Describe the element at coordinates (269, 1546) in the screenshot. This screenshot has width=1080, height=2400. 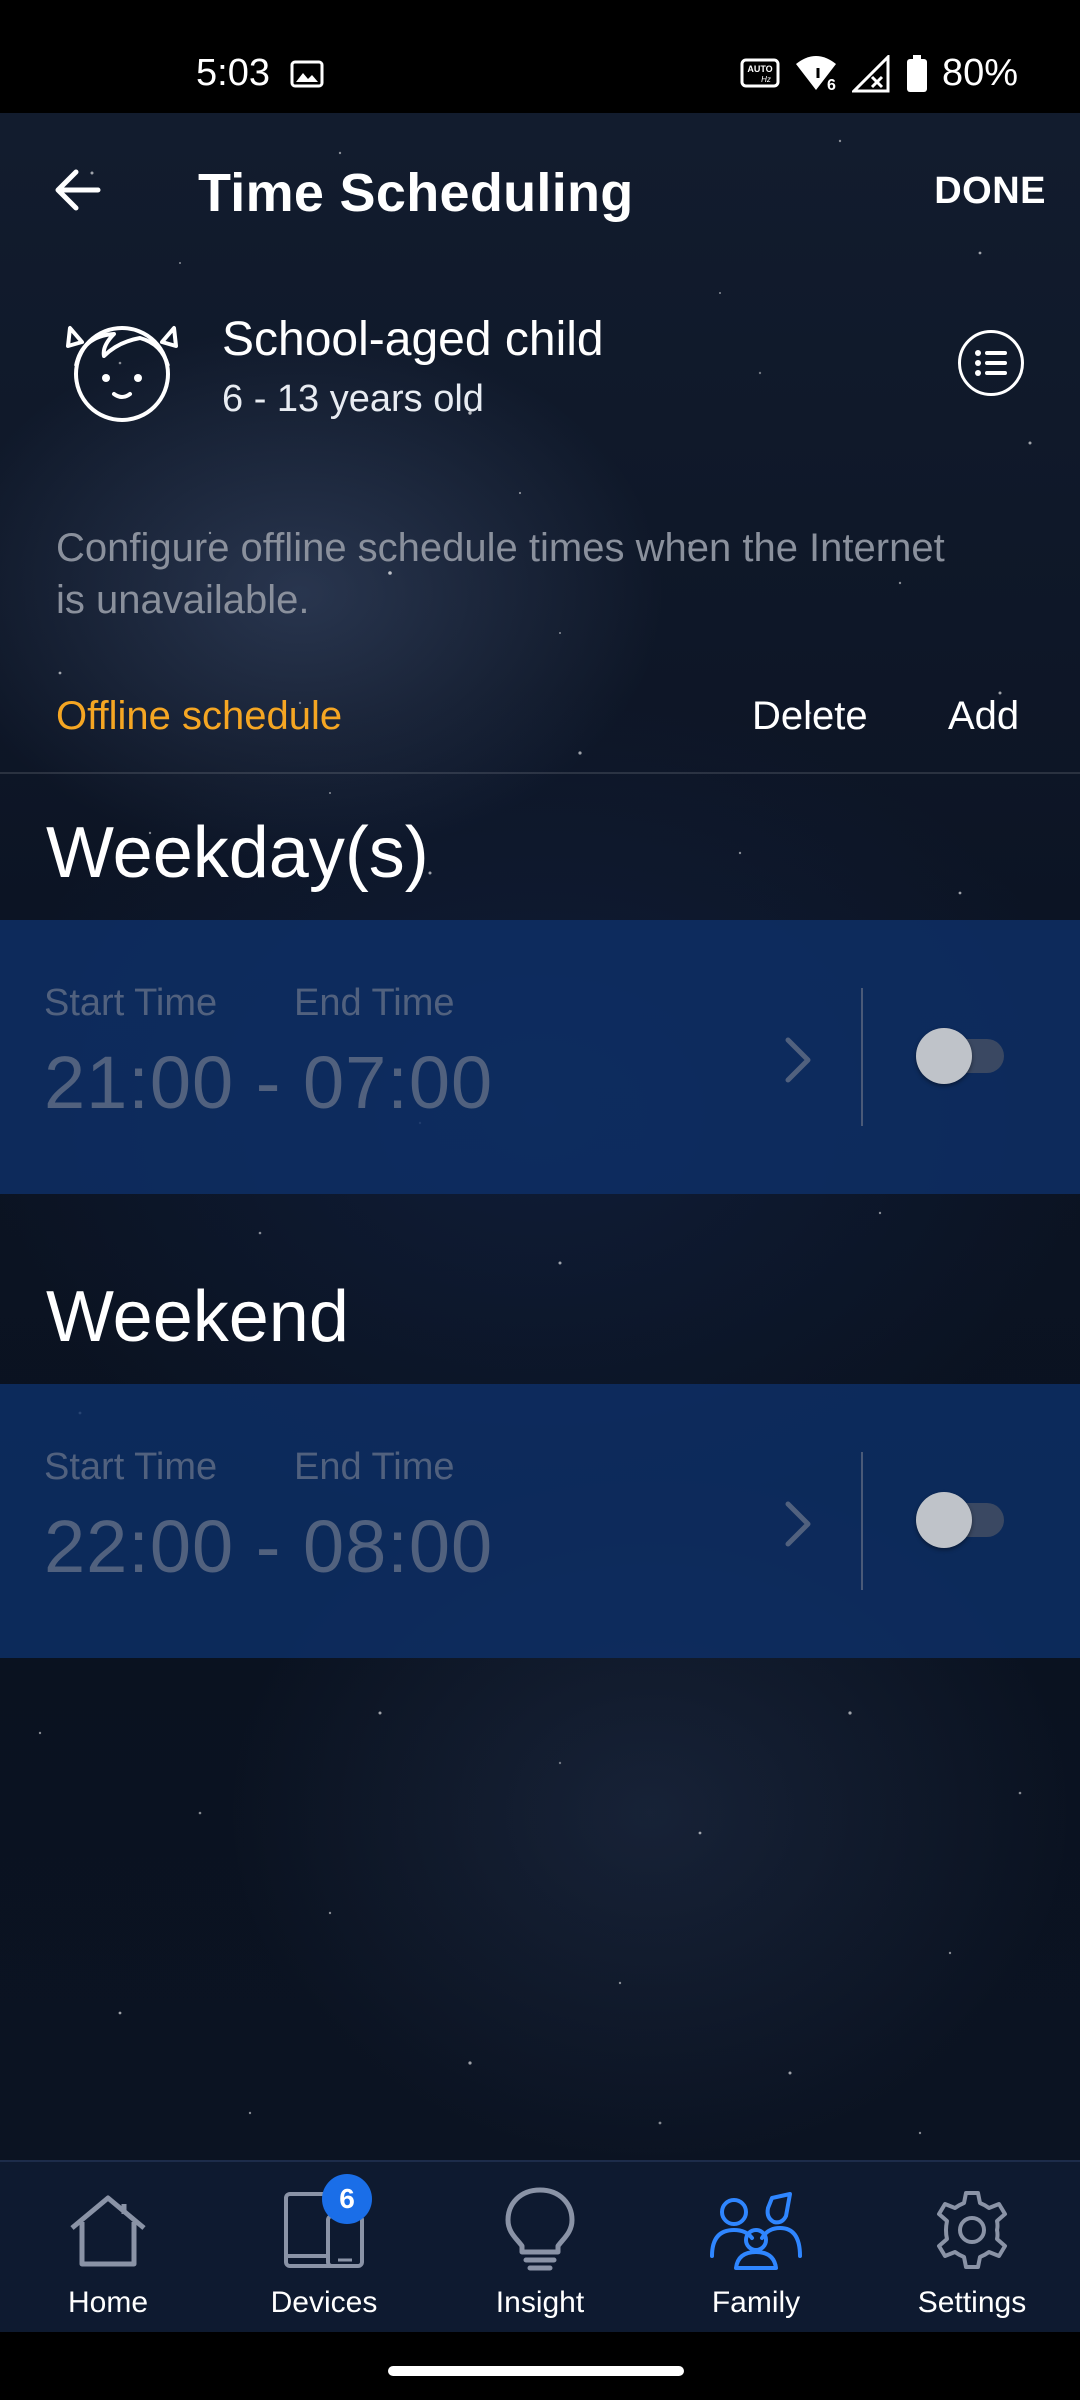
I see `schedule-time-range: 22:00 - 08:00` at that location.